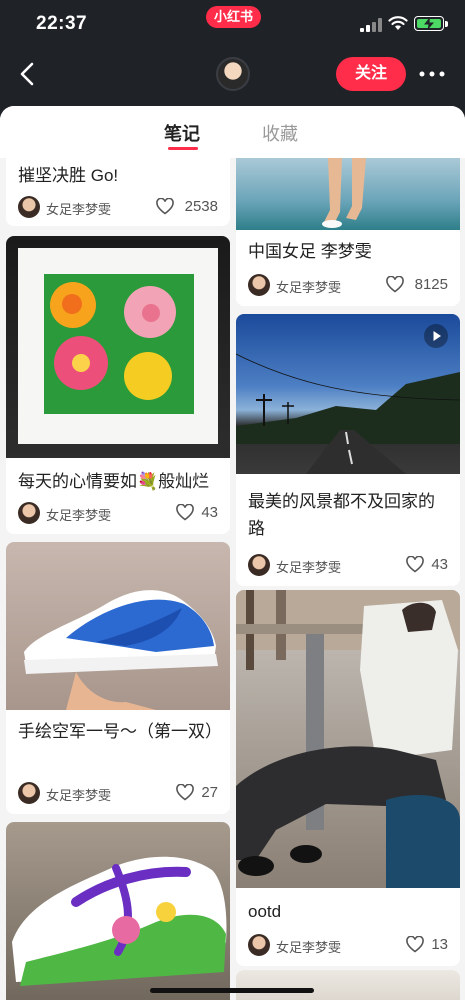 The height and width of the screenshot is (1000, 465). I want to click on battery-cap, so click(446, 24).